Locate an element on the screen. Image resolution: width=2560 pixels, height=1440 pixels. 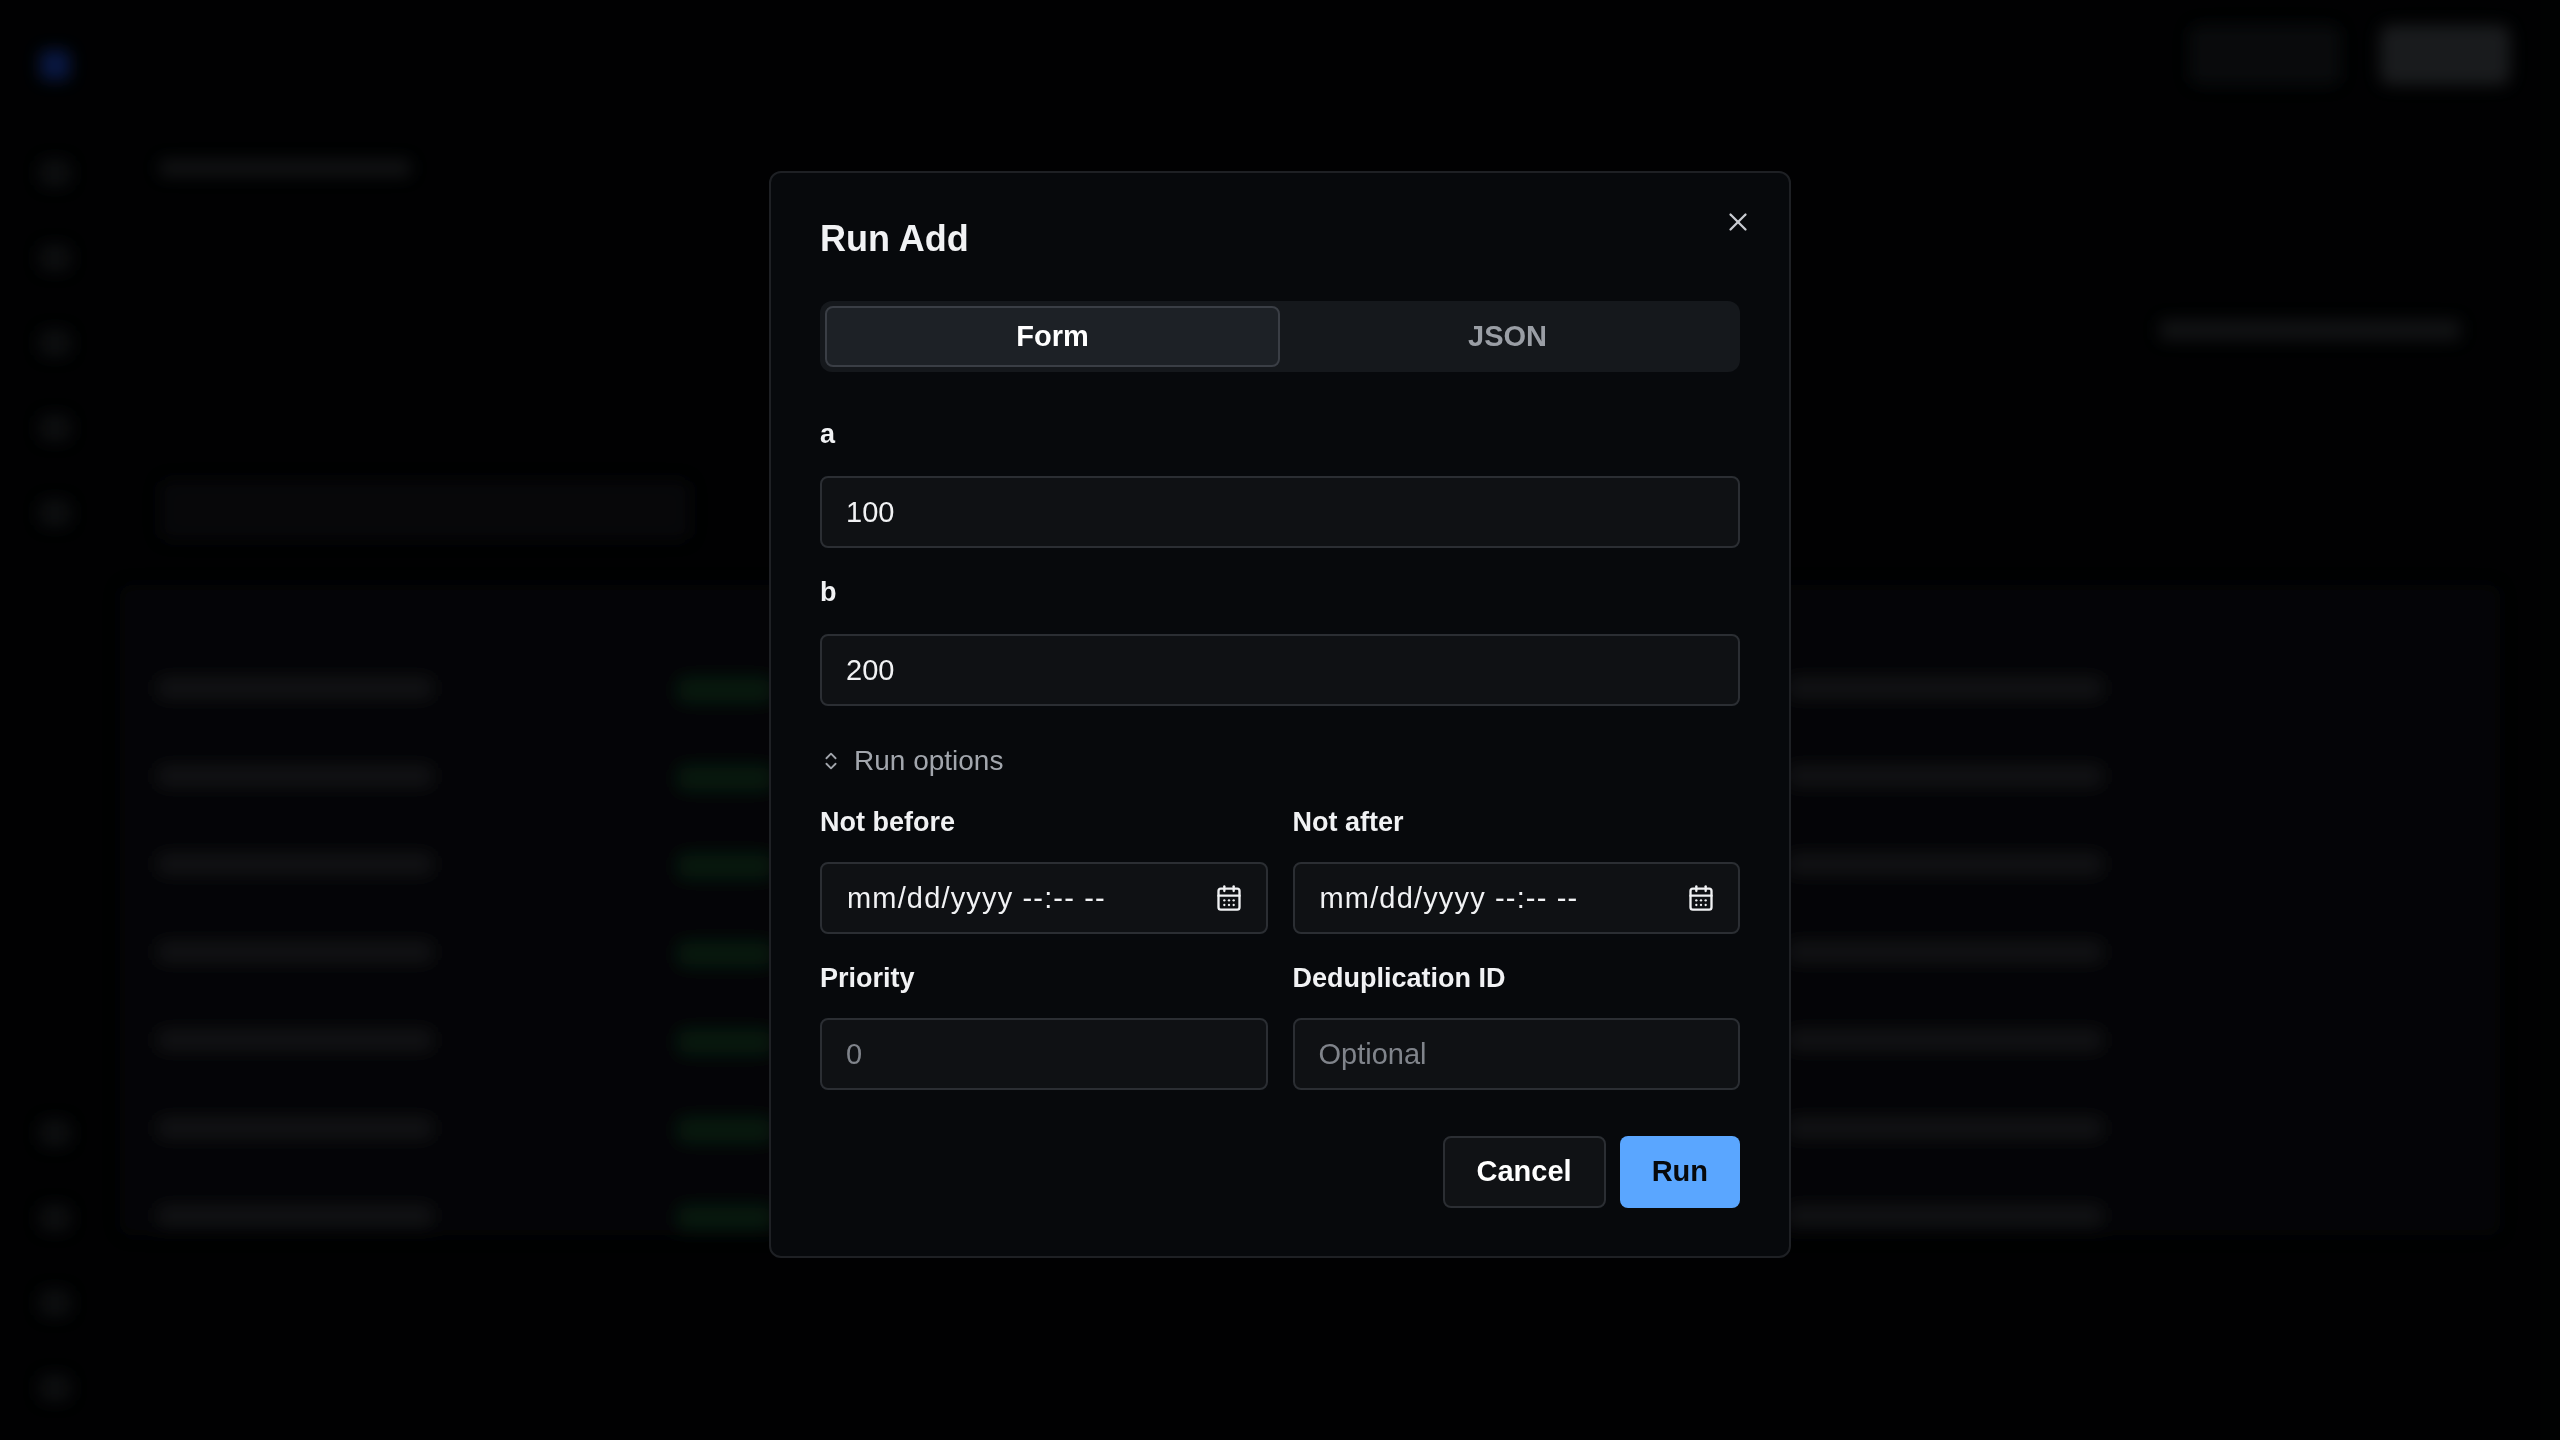
tab: JSON is located at coordinates (1507, 336).